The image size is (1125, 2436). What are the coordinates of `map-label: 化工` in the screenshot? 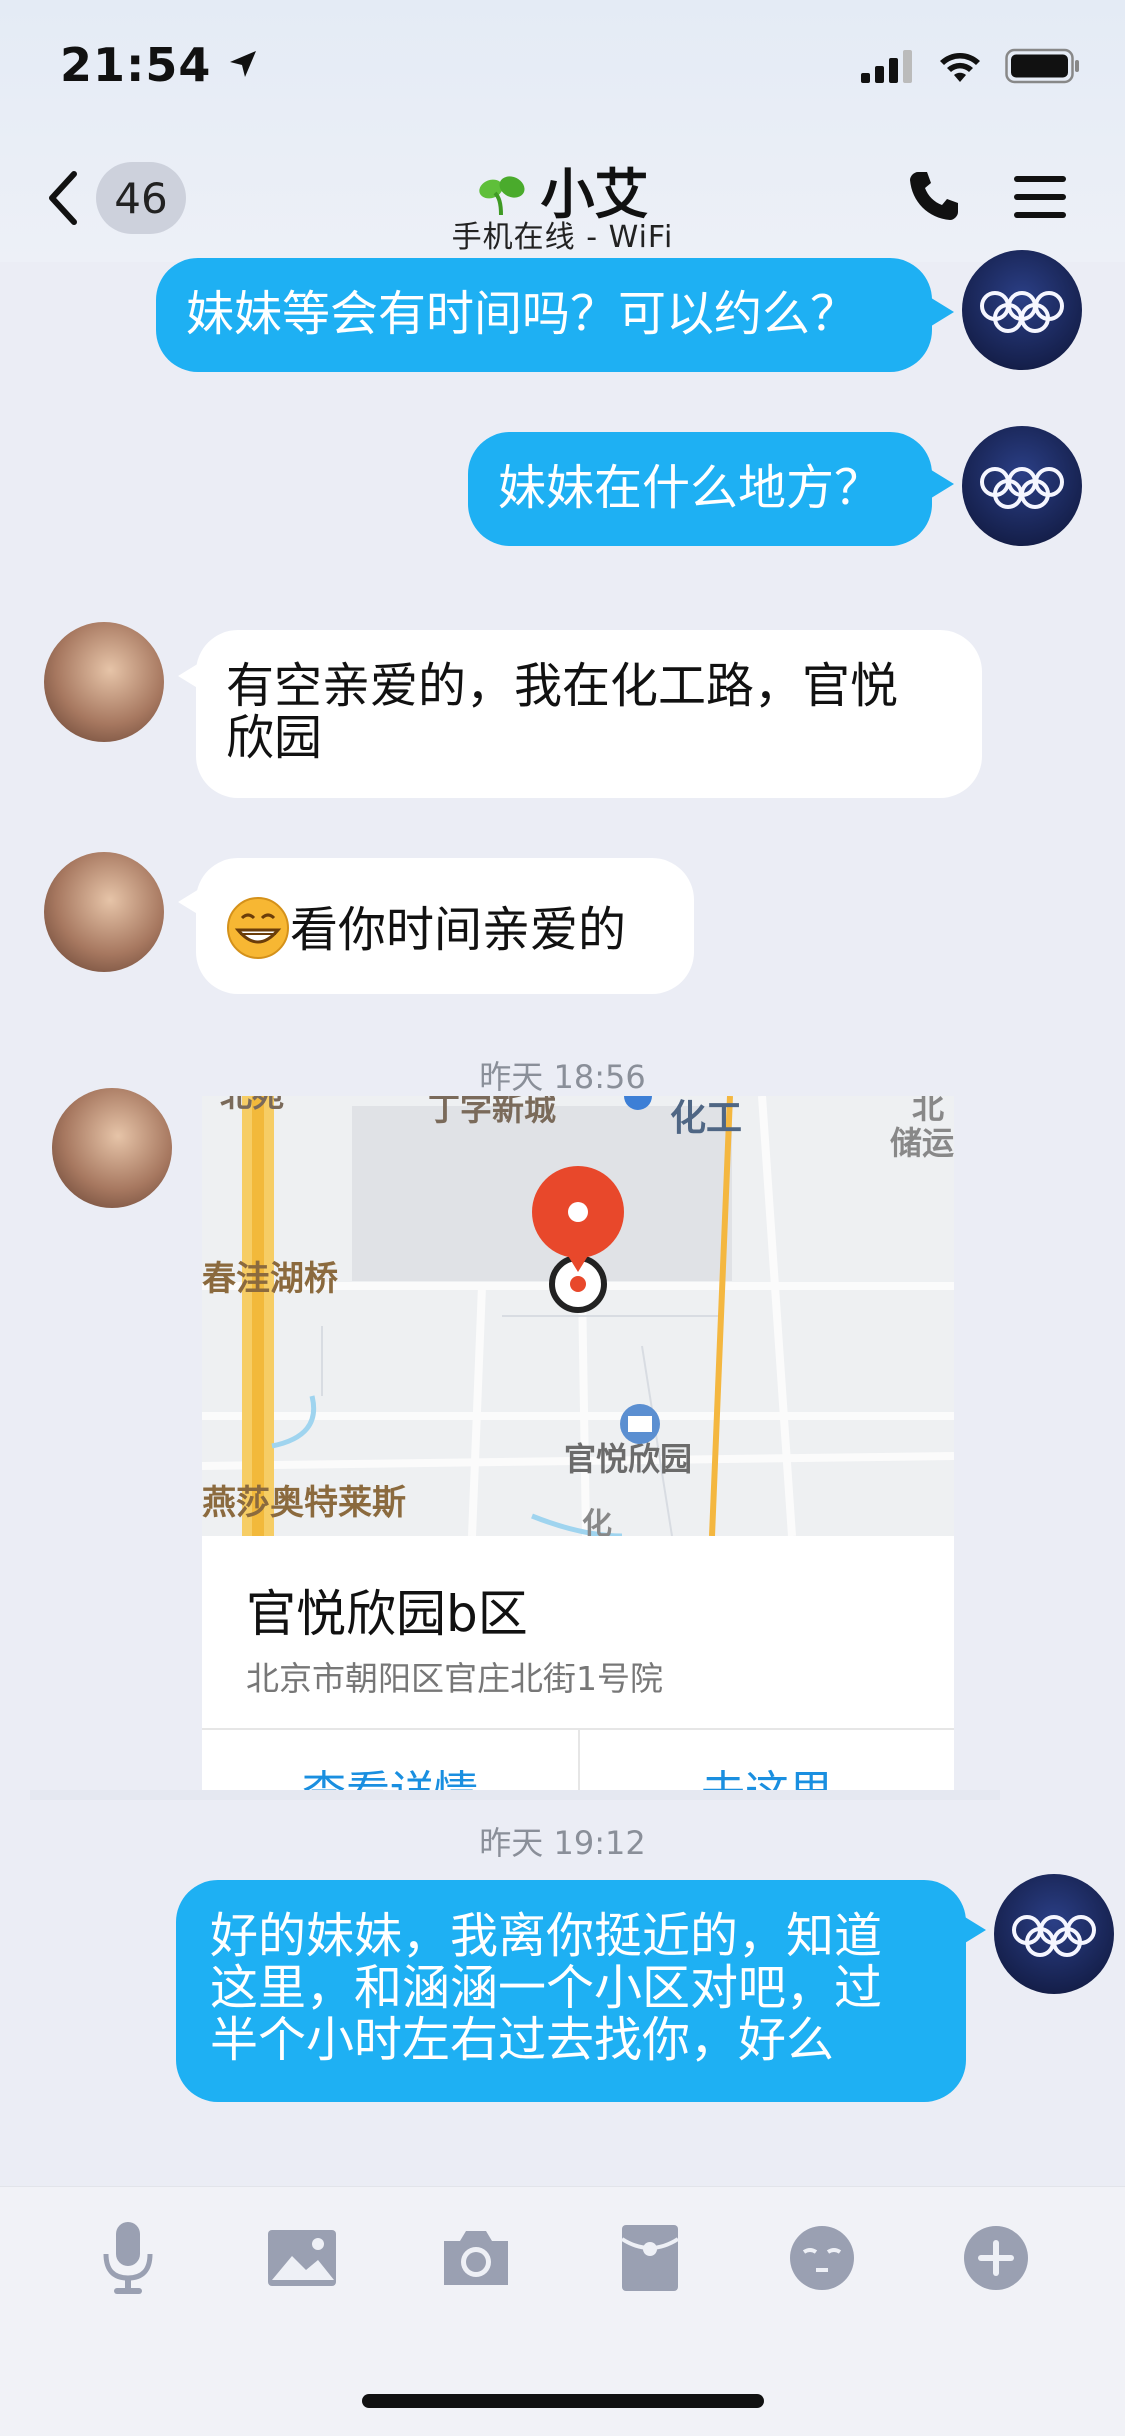 It's located at (706, 1118).